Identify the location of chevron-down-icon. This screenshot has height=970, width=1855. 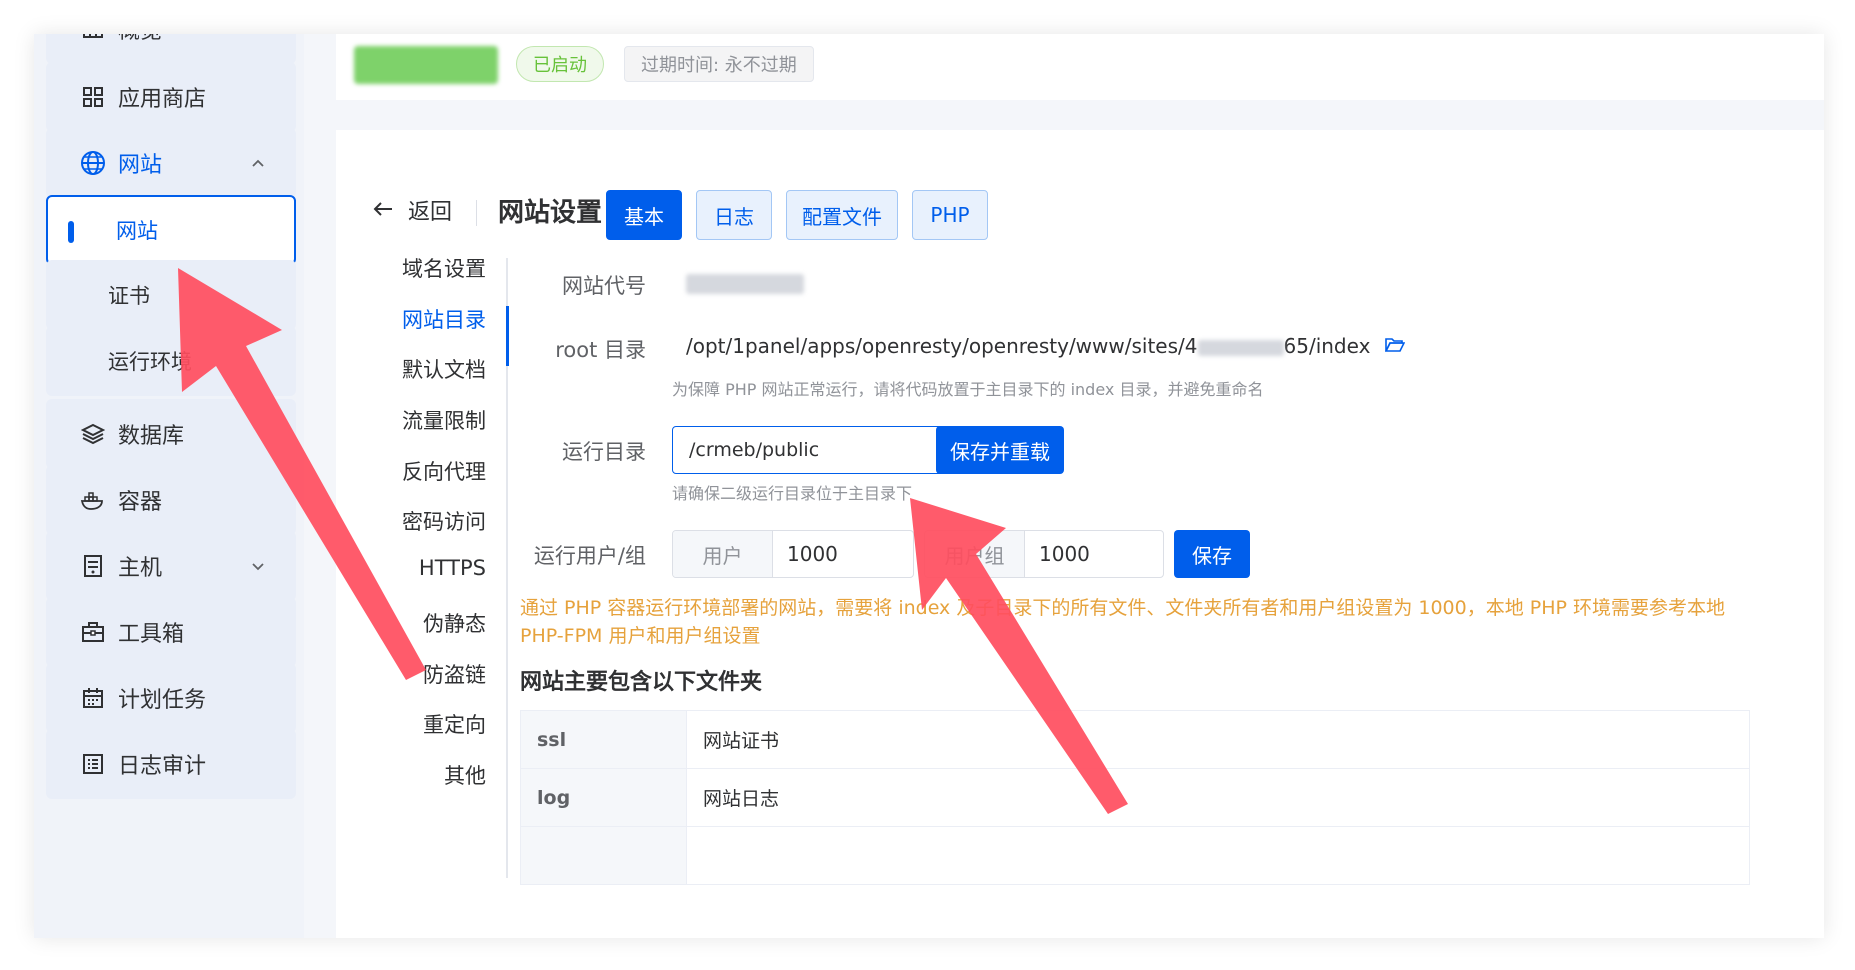
(258, 567).